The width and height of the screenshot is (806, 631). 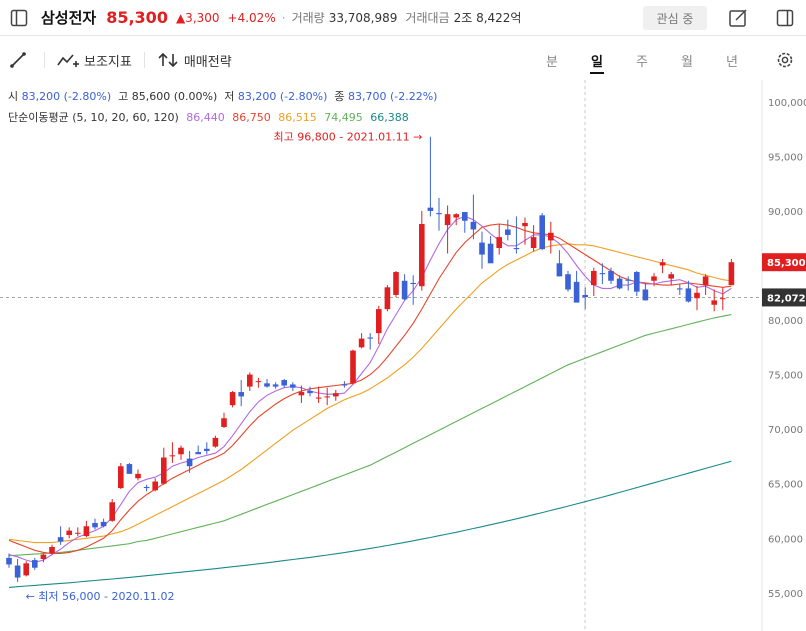 I want to click on y-tick-label: 60,000, so click(x=785, y=539).